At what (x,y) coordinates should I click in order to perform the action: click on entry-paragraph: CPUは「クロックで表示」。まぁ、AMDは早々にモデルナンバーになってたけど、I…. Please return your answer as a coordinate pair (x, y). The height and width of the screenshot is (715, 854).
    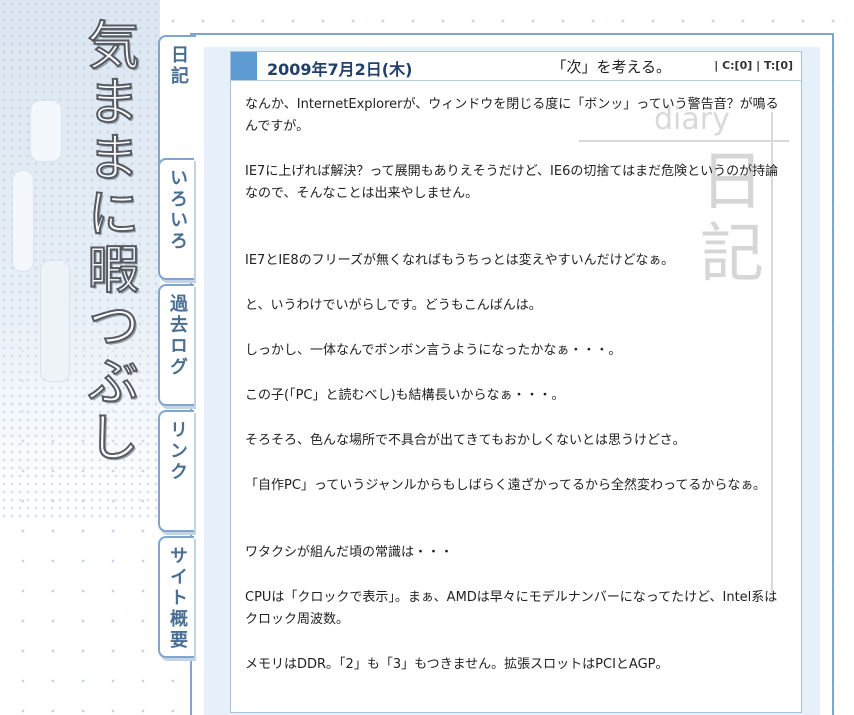
    Looking at the image, I should click on (511, 608).